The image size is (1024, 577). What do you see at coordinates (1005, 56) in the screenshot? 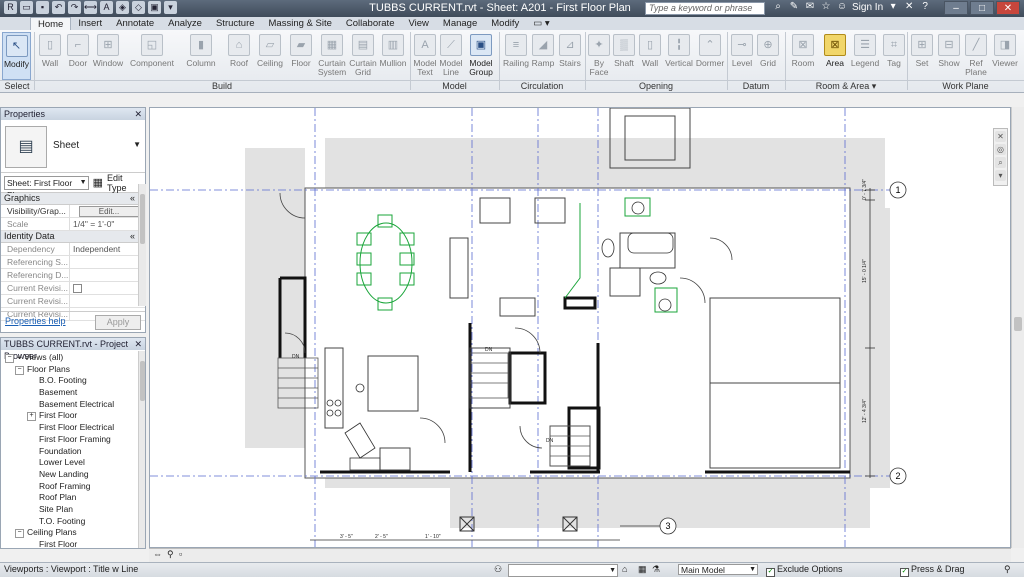
I see `viewer-button: ◨ Viewer` at bounding box center [1005, 56].